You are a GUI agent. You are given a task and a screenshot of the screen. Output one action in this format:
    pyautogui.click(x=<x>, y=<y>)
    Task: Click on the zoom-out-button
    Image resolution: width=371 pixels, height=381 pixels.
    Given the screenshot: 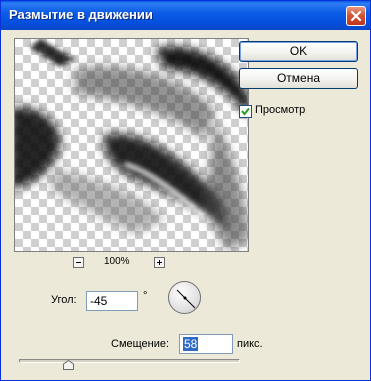 What is the action you would take?
    pyautogui.click(x=78, y=262)
    